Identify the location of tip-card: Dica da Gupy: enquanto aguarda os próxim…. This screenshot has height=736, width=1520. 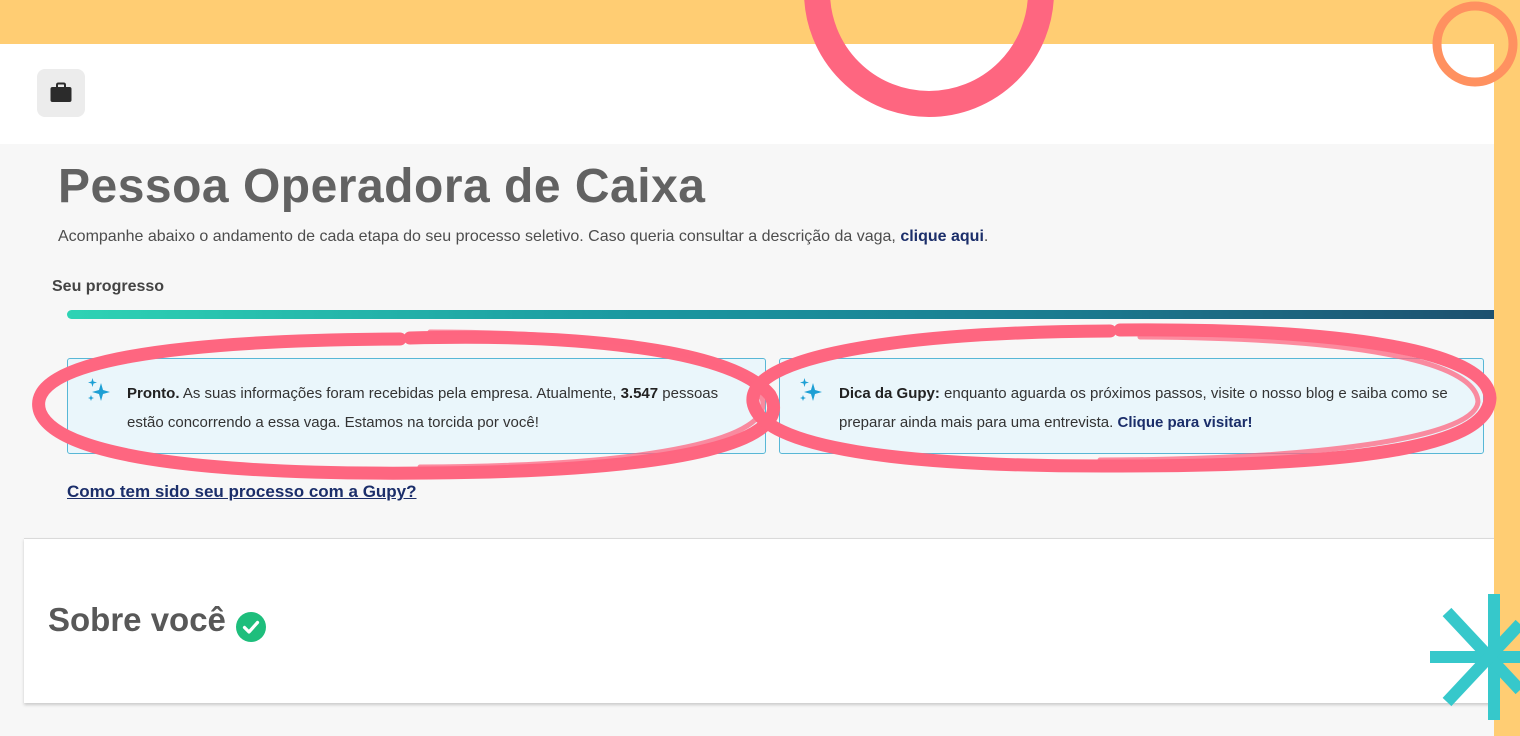
(1131, 406).